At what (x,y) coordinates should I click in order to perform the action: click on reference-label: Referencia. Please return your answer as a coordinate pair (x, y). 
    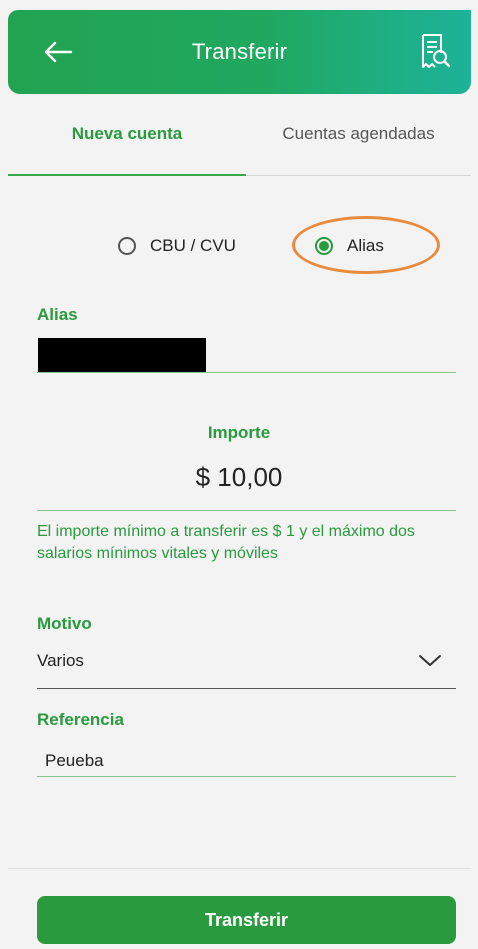
    Looking at the image, I should click on (80, 719).